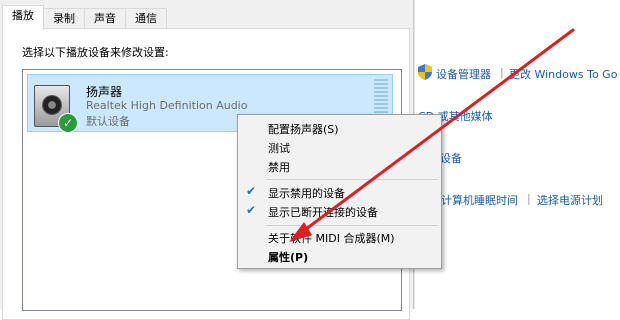 The width and height of the screenshot is (620, 320). Describe the element at coordinates (570, 200) in the screenshot. I see `power-plan-link: 选择电源计划` at that location.